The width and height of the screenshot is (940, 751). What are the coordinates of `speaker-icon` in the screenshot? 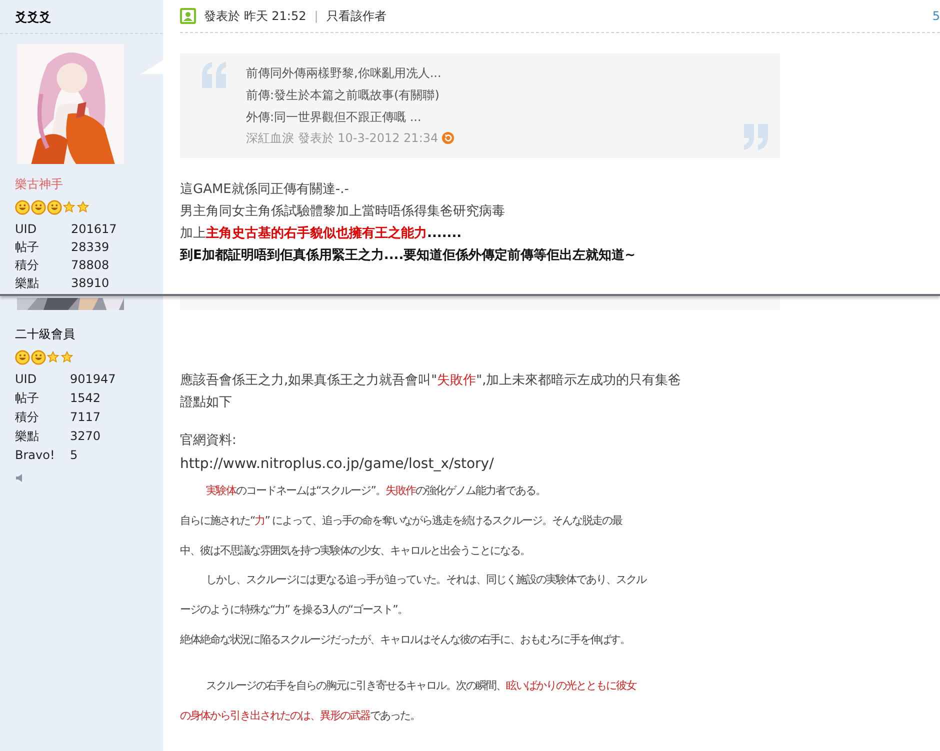 It's located at (20, 478).